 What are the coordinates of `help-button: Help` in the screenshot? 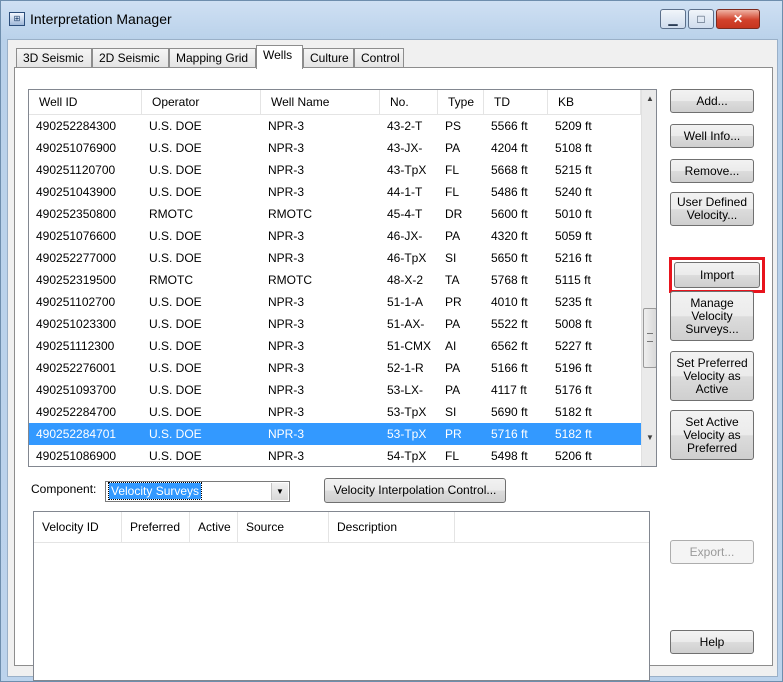 It's located at (712, 642).